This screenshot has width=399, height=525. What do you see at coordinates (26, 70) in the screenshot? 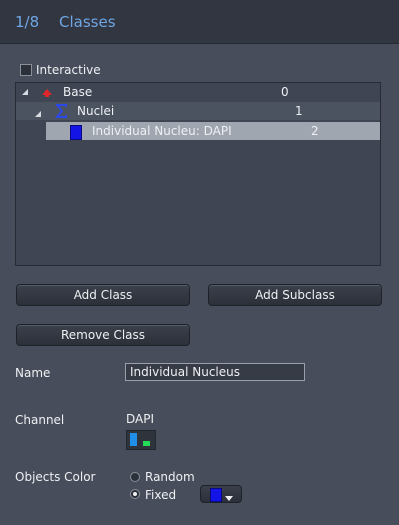
I see `interactive-checkbox` at bounding box center [26, 70].